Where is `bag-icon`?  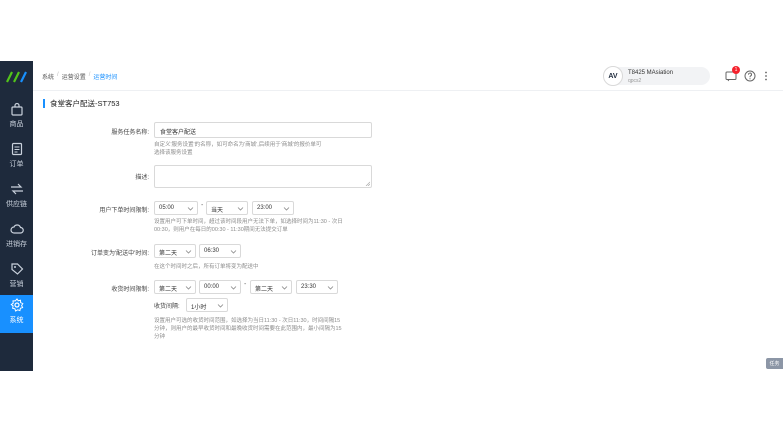
bag-icon is located at coordinates (17, 109).